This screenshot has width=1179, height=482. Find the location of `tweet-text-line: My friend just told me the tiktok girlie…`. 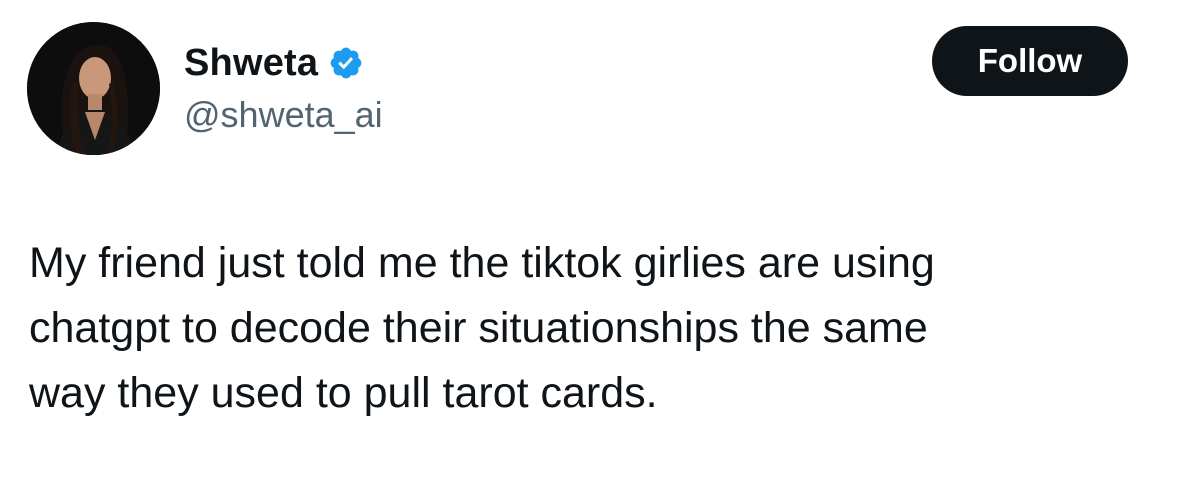

tweet-text-line: My friend just told me the tiktok girlie… is located at coordinates (482, 263).